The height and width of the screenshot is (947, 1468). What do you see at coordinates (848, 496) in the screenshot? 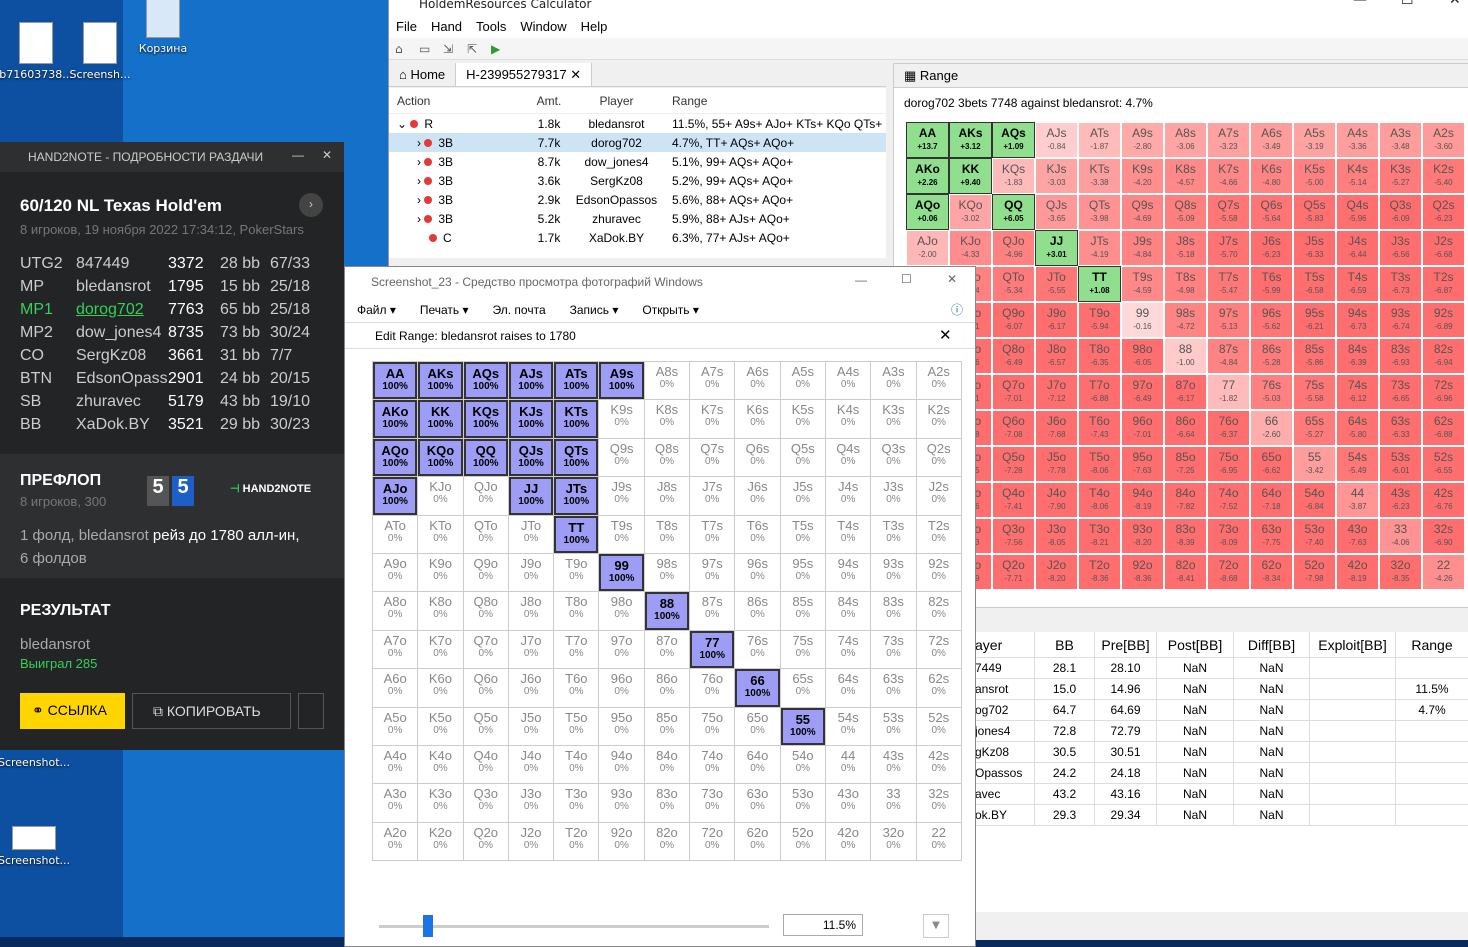
I see `edit-range-cell: J4s 0%` at bounding box center [848, 496].